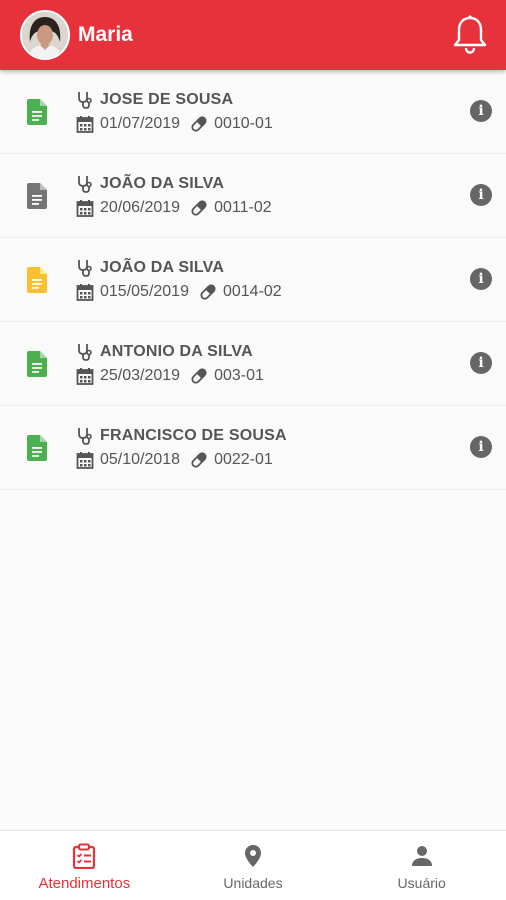  What do you see at coordinates (421, 883) in the screenshot?
I see `nav-label: Usuário` at bounding box center [421, 883].